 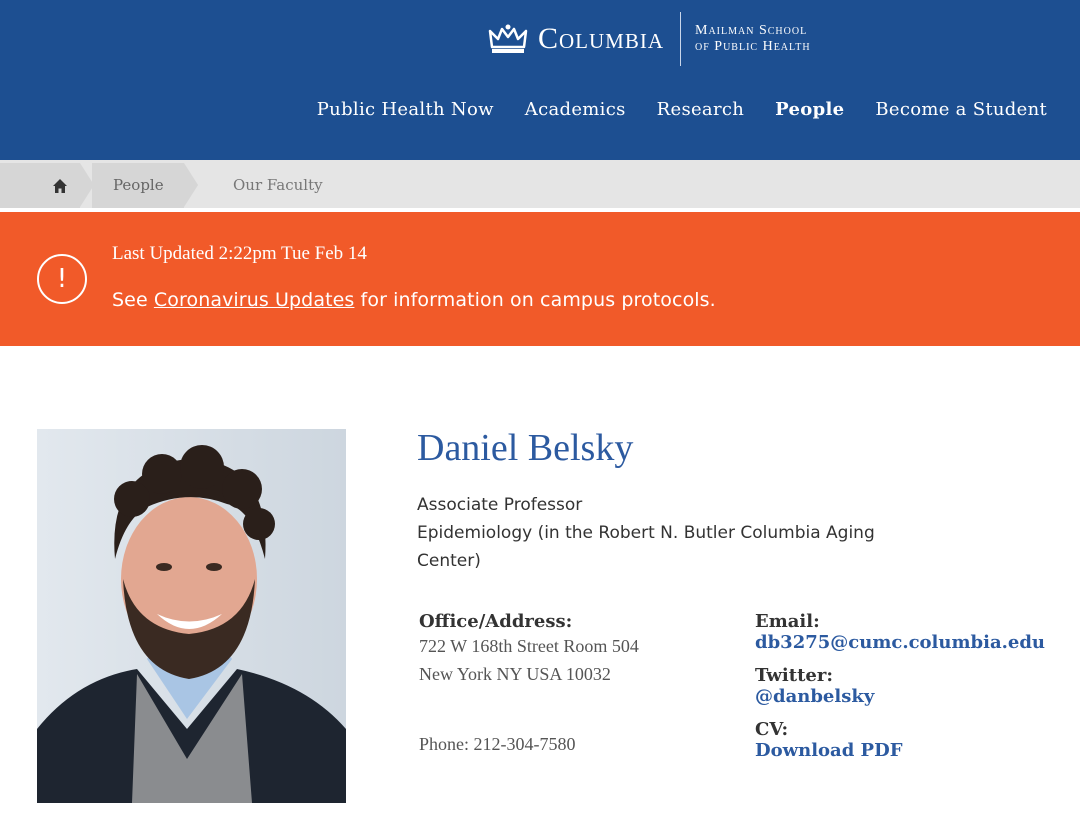 I want to click on school-name-line2: of Public Health, so click(x=753, y=46).